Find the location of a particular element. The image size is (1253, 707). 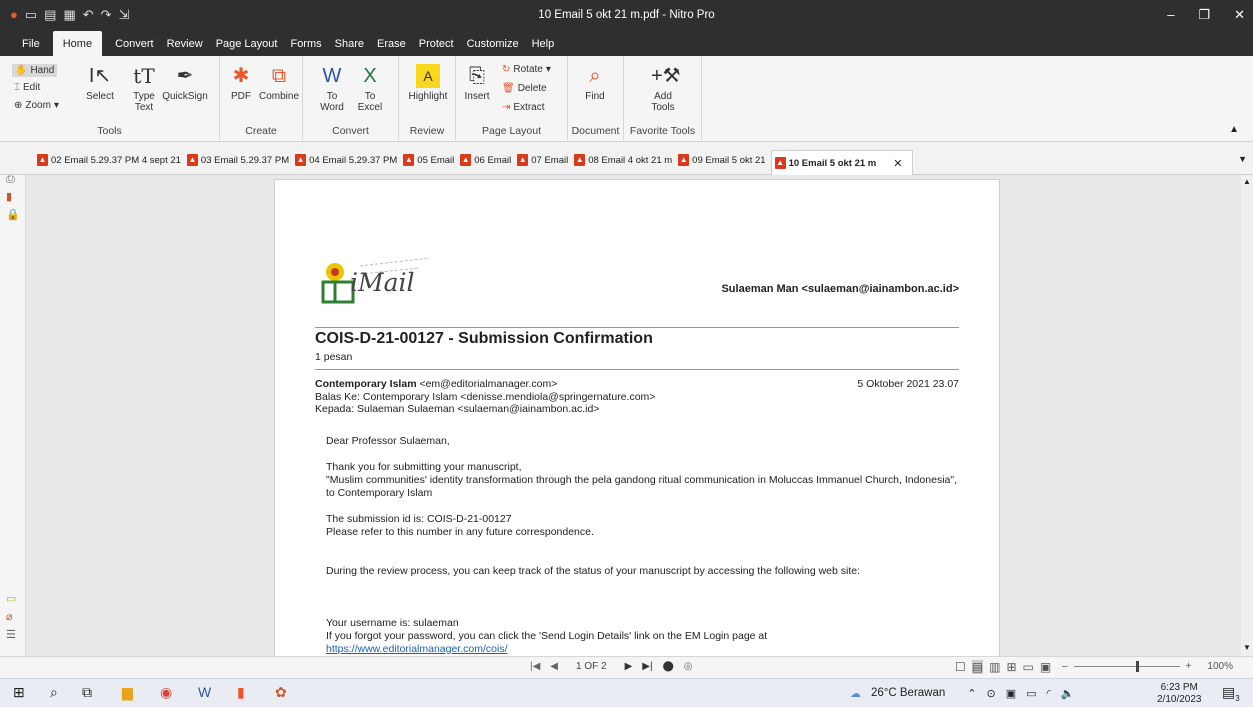

notification-count: 3 is located at coordinates (1237, 698).